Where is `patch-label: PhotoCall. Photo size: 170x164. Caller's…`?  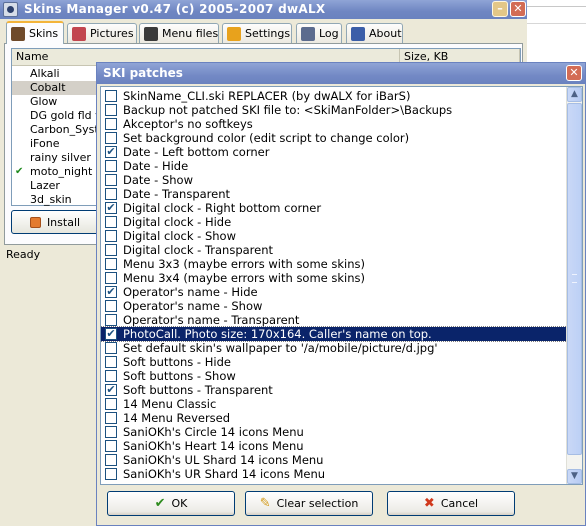
patch-label: PhotoCall. Photo size: 170x164. Caller's… is located at coordinates (277, 334).